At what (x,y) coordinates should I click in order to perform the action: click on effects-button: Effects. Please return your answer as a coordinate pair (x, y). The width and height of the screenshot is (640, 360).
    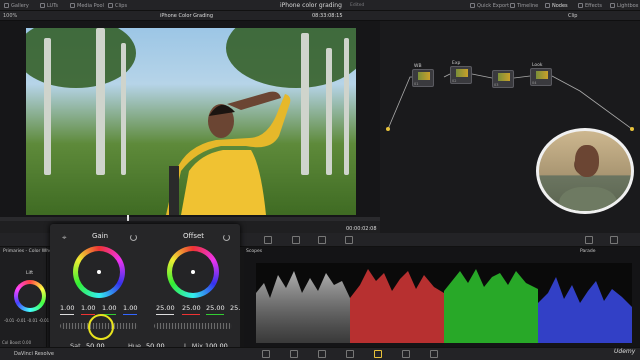
    Looking at the image, I should click on (590, 5).